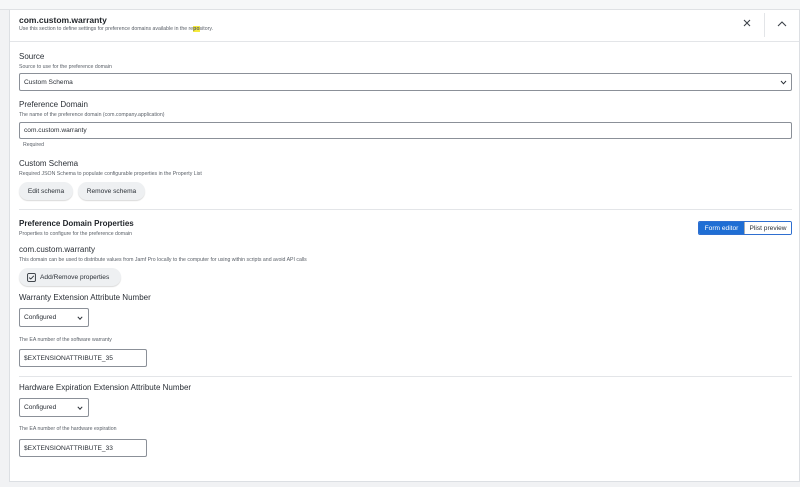 The image size is (800, 487). I want to click on hardware-ea-input: $EXTENSIONATTRIBUTE_33, so click(83, 448).